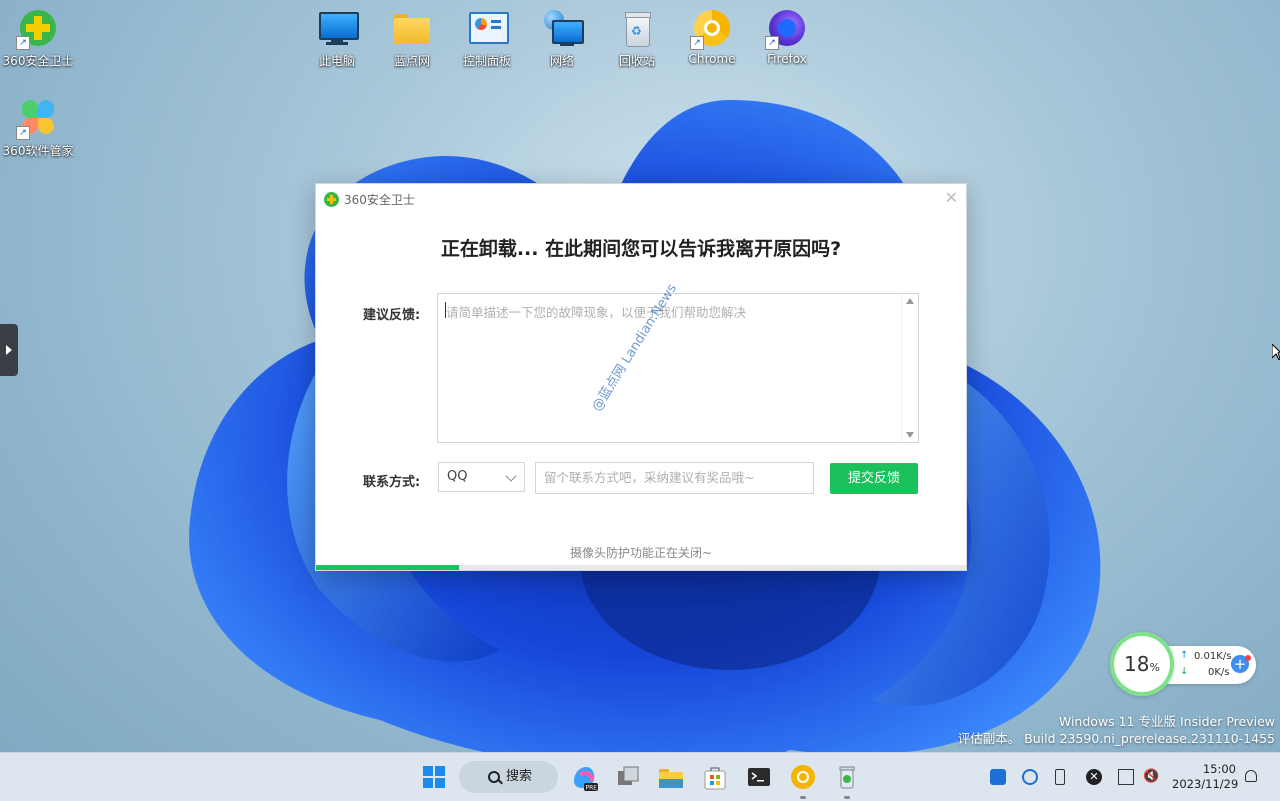 The image size is (1280, 801). Describe the element at coordinates (392, 482) in the screenshot. I see `contact-label: 联系方式:` at that location.